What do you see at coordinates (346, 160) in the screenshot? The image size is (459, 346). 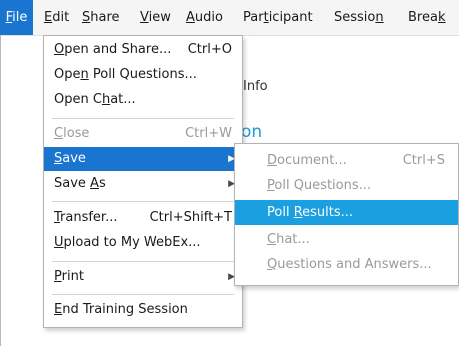 I see `submenu-item-document: Document... Ctrl+S` at bounding box center [346, 160].